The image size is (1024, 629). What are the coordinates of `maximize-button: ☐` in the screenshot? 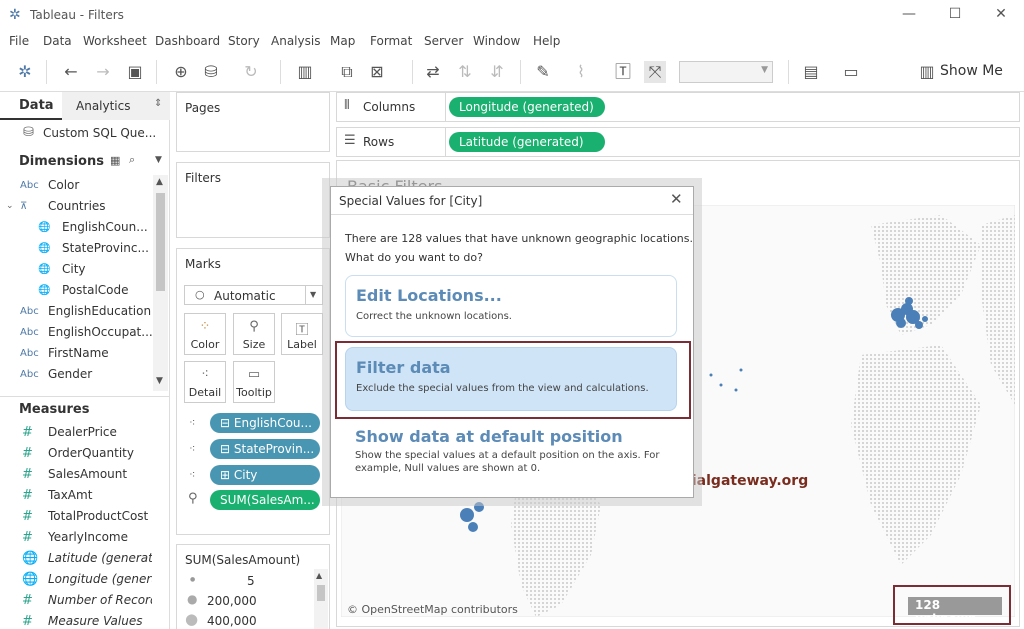 It's located at (955, 16).